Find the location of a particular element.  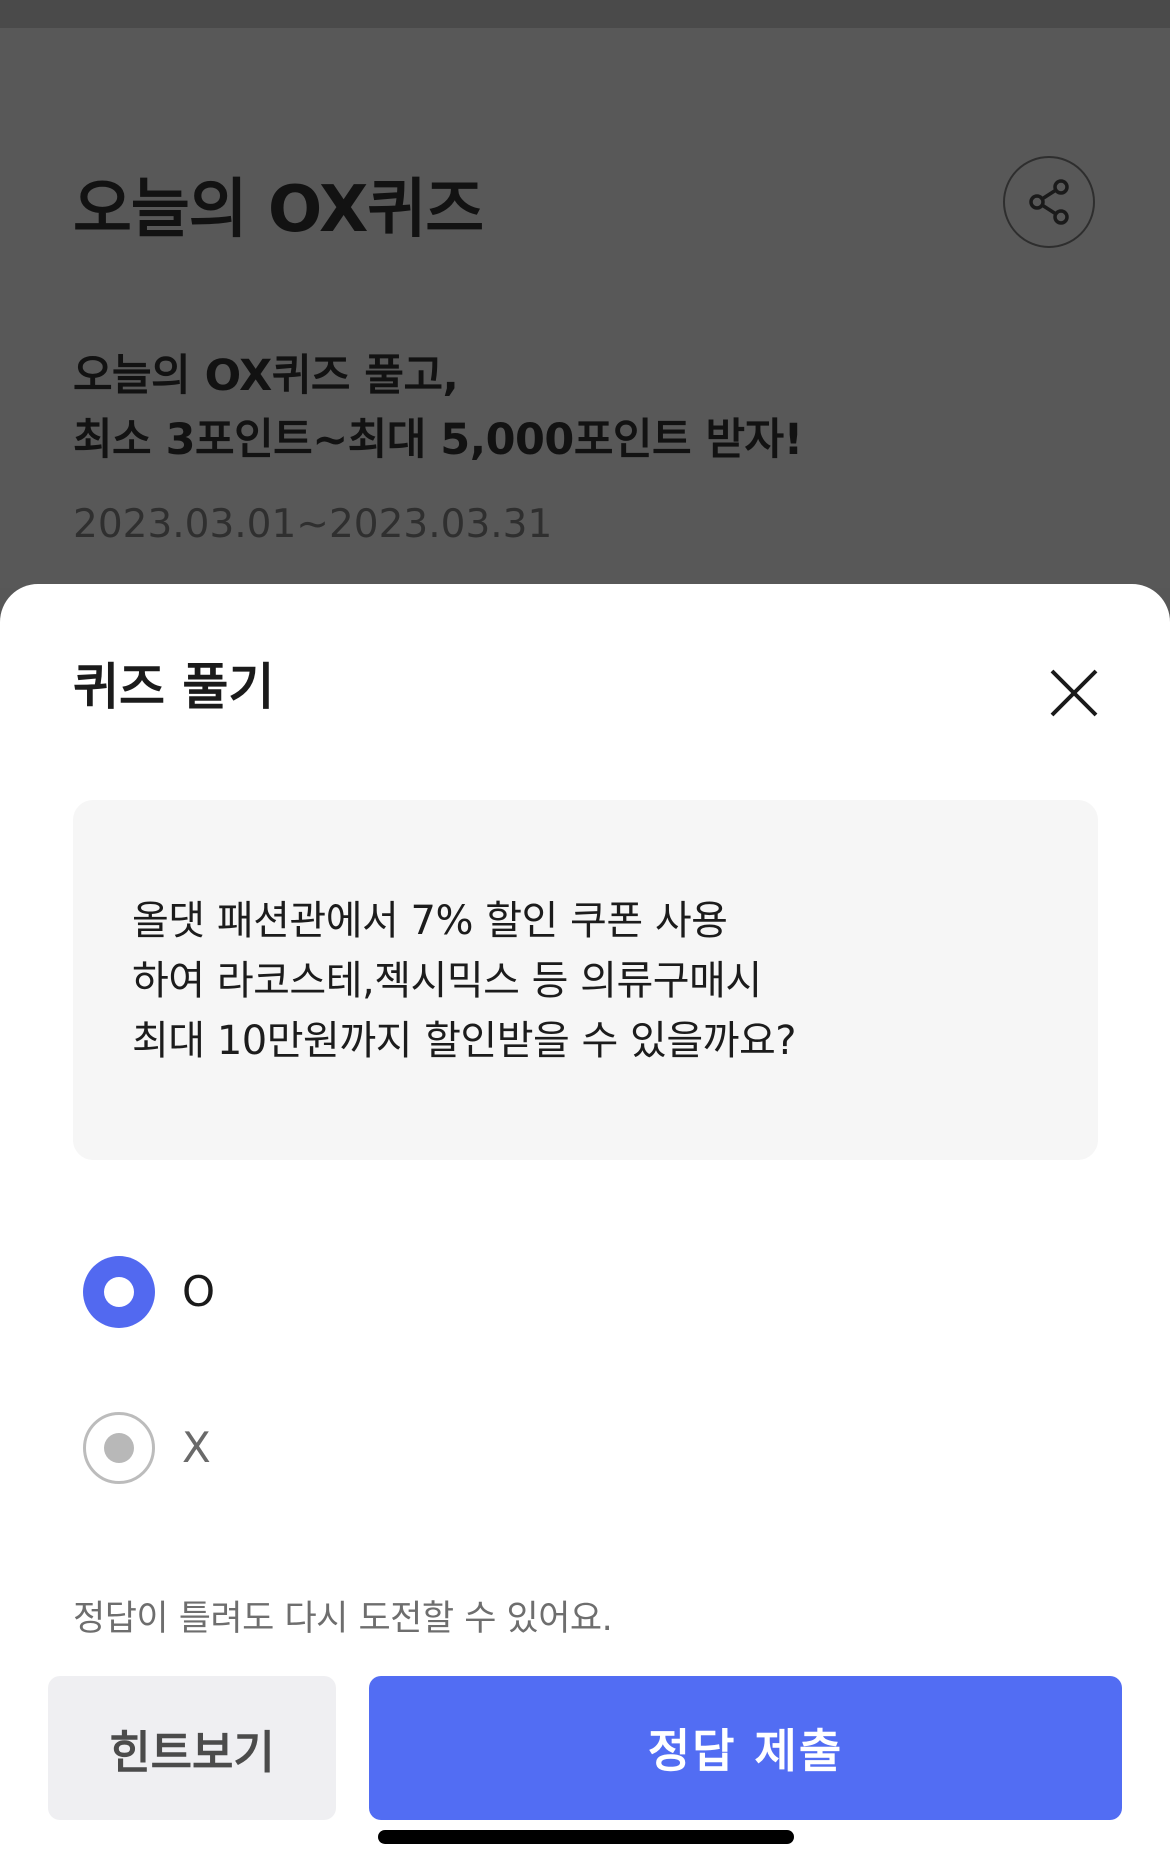

submit-answer-button: 정답 제출 is located at coordinates (745, 1748).